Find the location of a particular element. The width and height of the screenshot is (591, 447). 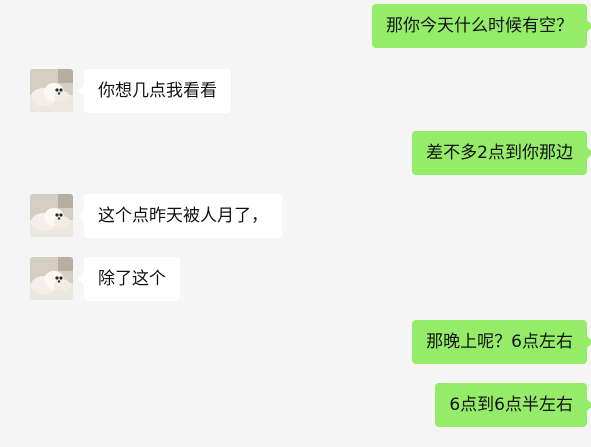

message-bubble-outgoing: 差不多2点到你那边 is located at coordinates (501, 153).